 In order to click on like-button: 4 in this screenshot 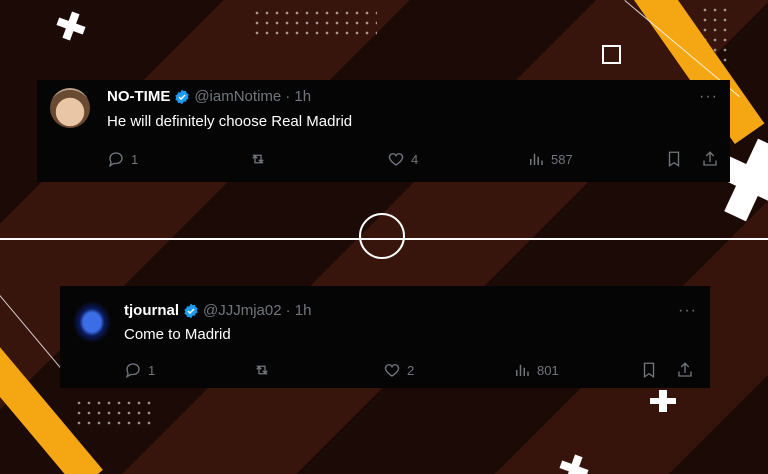, I will do `click(402, 159)`.